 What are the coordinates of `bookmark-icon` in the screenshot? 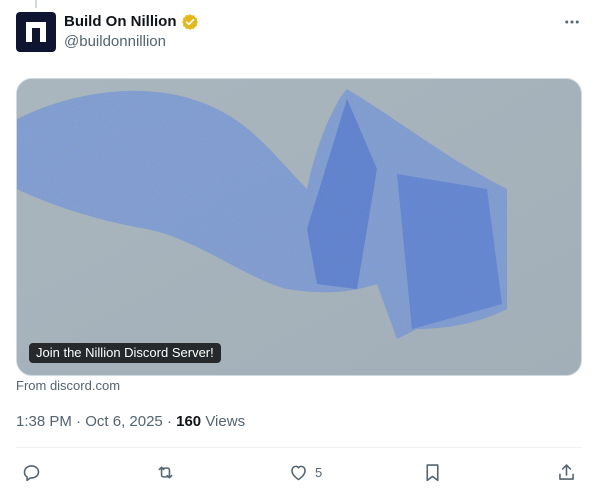 It's located at (432, 472).